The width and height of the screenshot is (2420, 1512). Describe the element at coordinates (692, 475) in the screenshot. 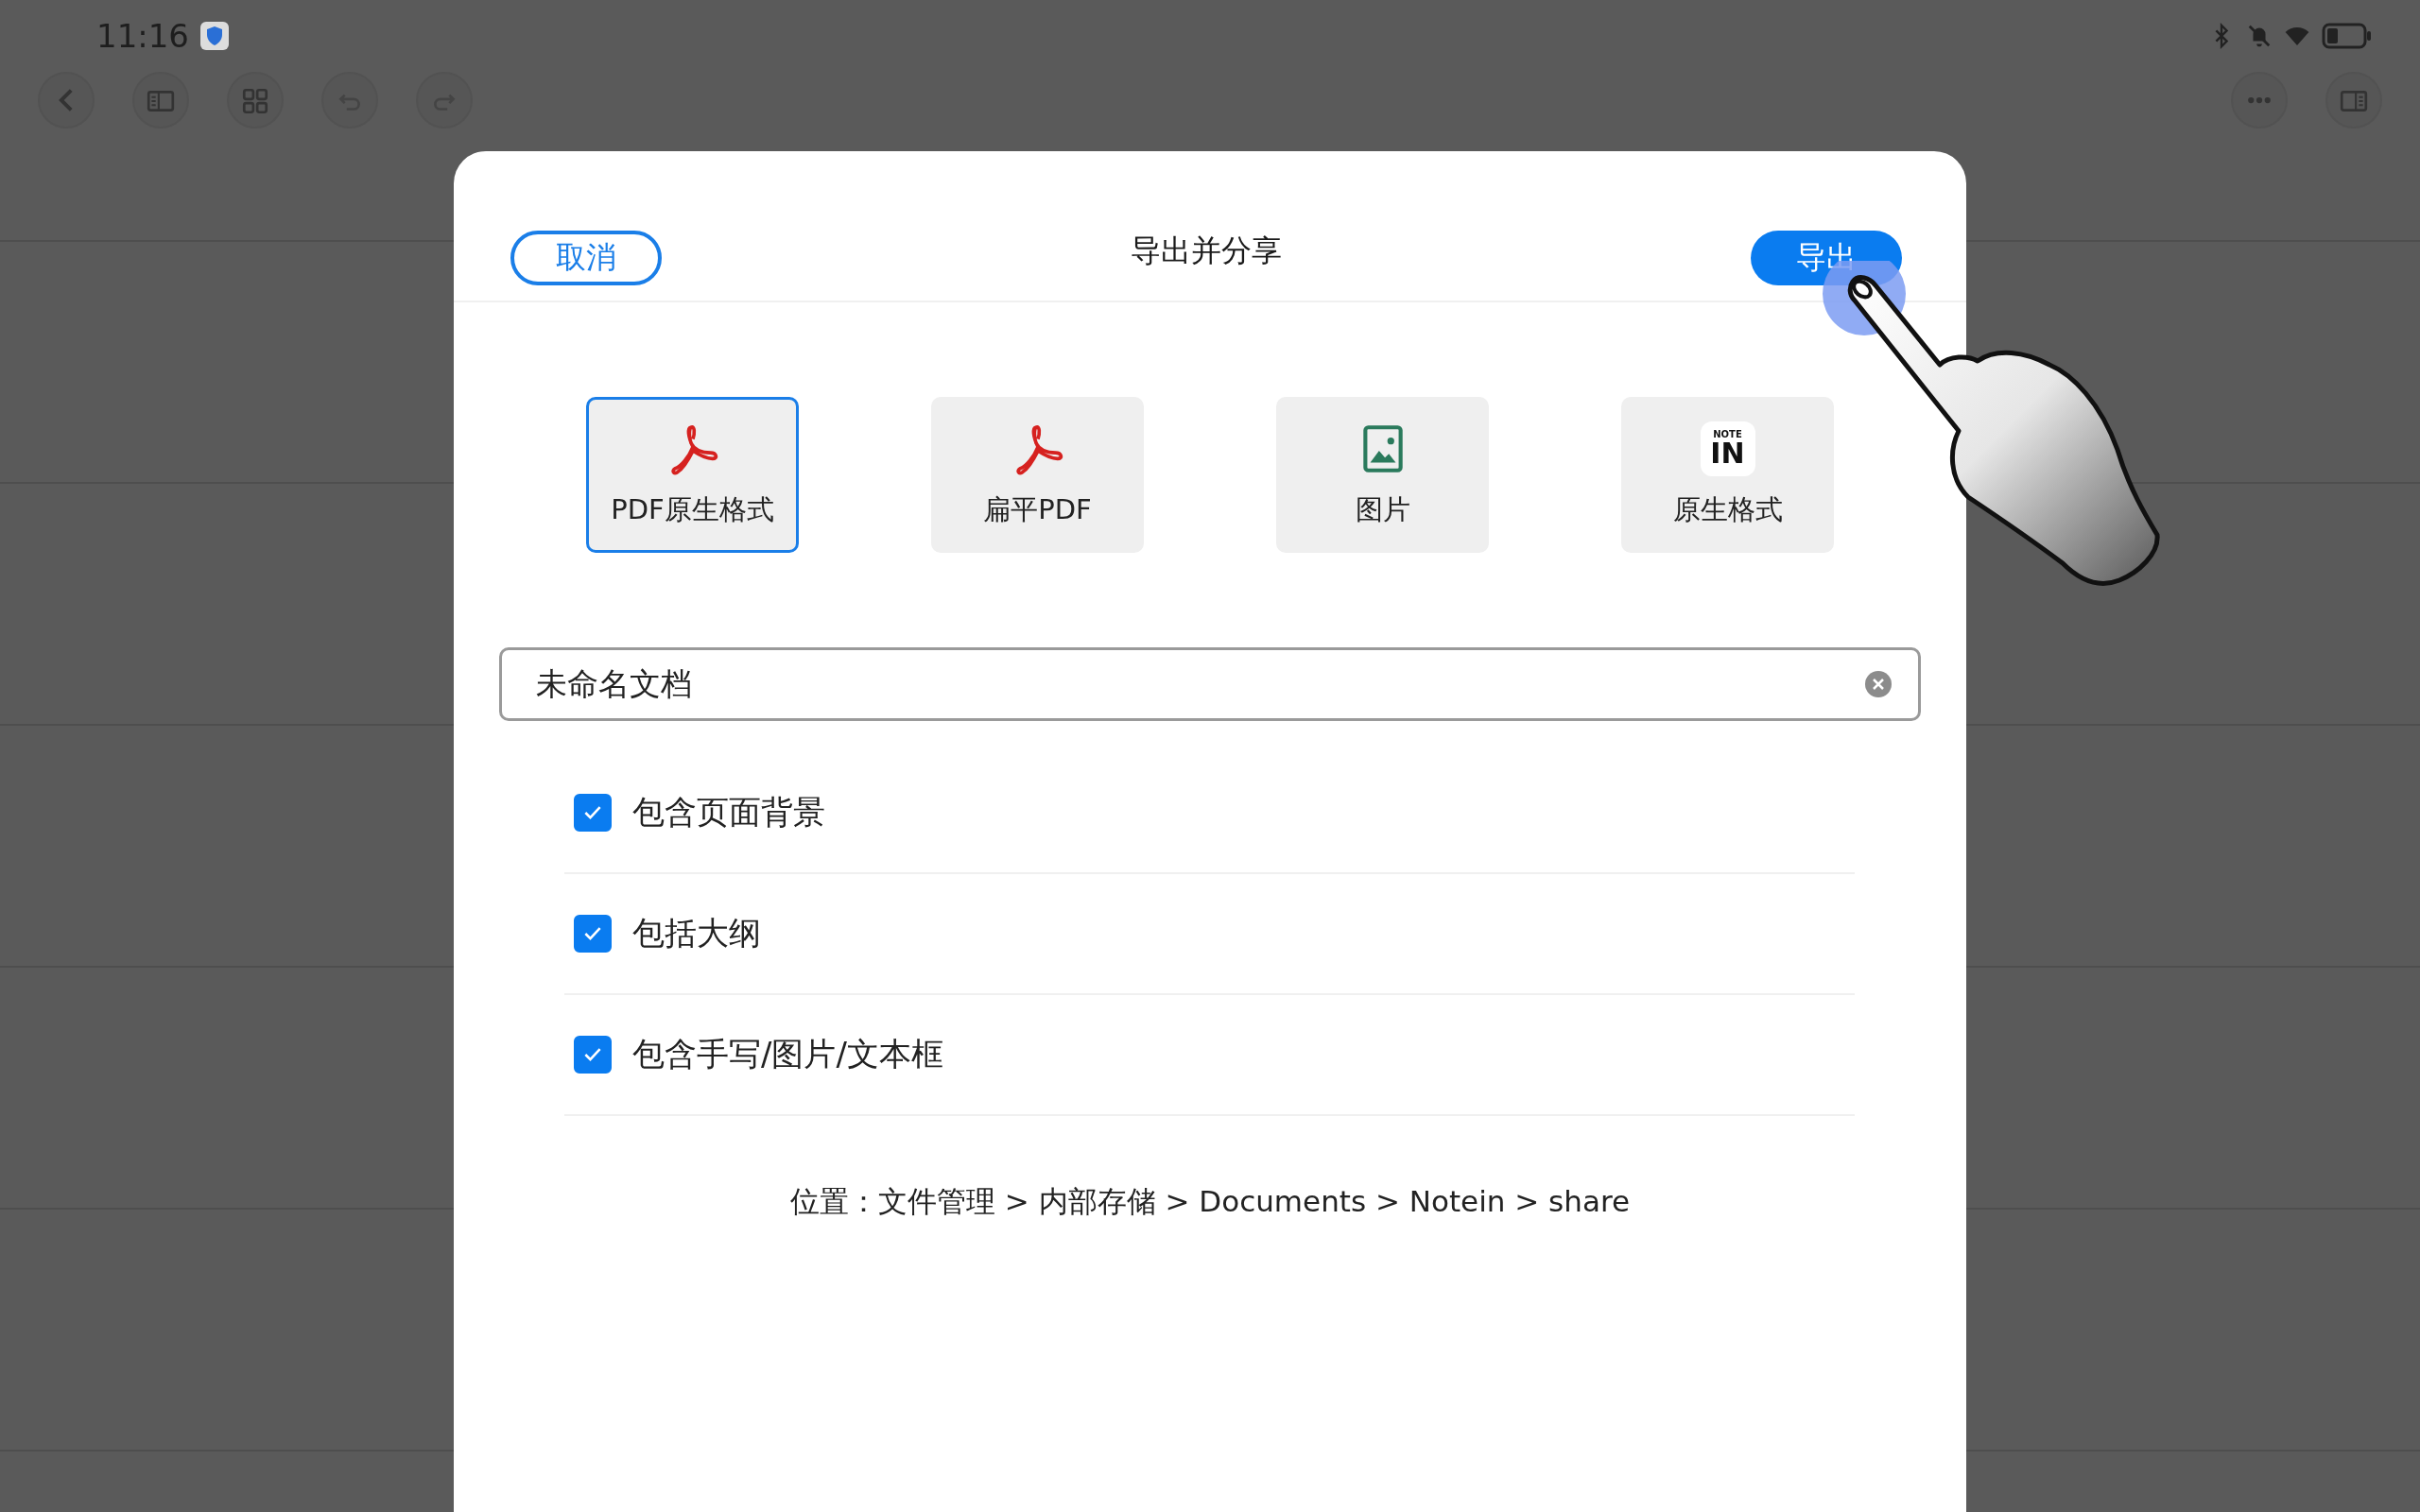

I see `format-option: PDF原生格式` at that location.